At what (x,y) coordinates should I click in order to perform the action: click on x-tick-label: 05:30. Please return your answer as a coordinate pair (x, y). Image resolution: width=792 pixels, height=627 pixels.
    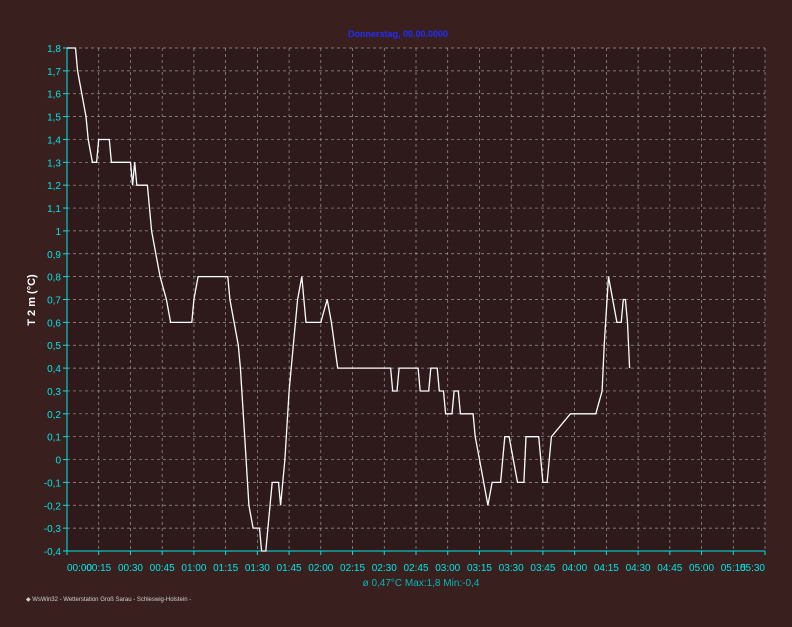
    Looking at the image, I should click on (752, 568).